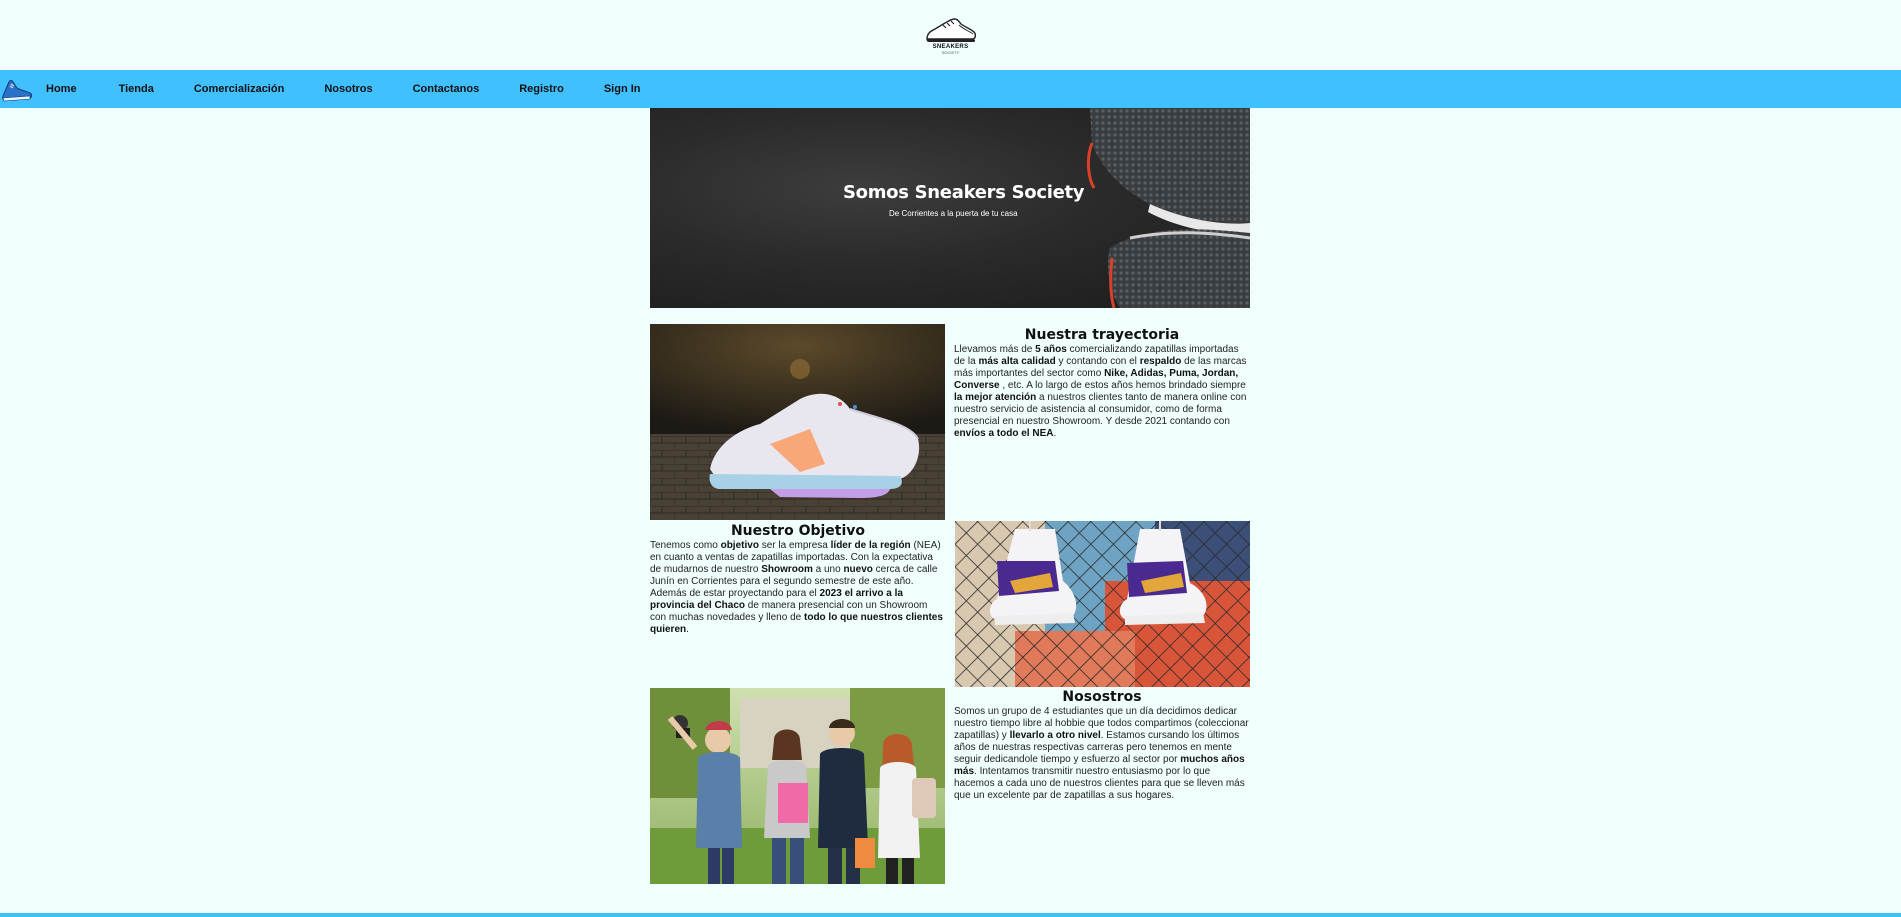 Image resolution: width=1901 pixels, height=917 pixels. Describe the element at coordinates (953, 213) in the screenshot. I see `hero-subtitle: De Corrientes a la puerta de tu casa` at that location.